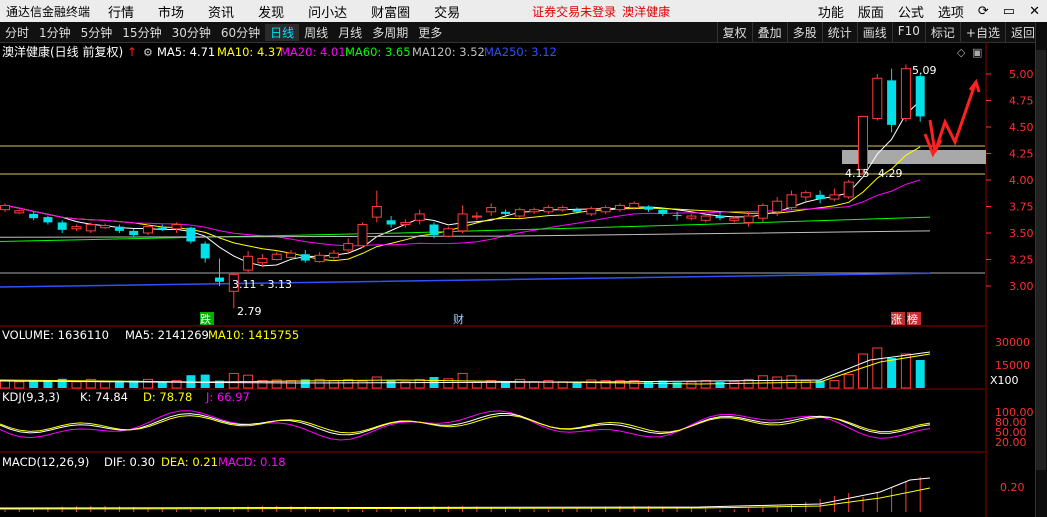  What do you see at coordinates (249, 311) in the screenshot?
I see `low-label: 2.79` at bounding box center [249, 311].